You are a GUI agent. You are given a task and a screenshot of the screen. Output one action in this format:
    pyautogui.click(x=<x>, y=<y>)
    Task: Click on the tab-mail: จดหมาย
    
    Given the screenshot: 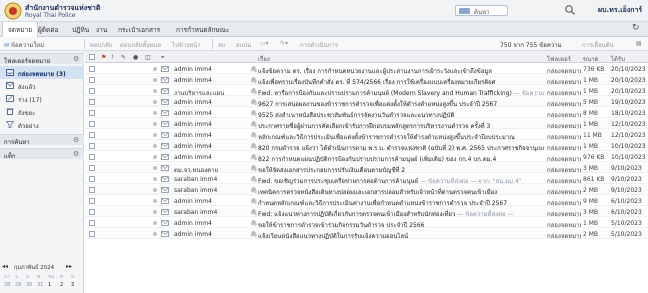 What is the action you would take?
    pyautogui.click(x=20, y=29)
    